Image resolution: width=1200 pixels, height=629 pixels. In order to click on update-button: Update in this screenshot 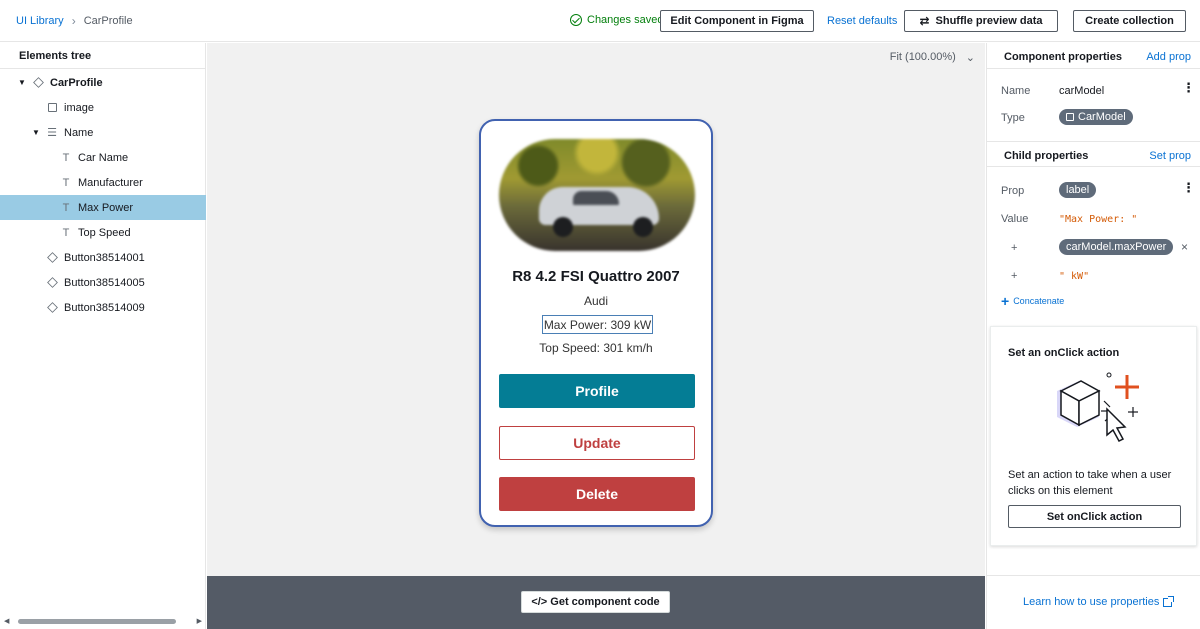, I will do `click(597, 443)`.